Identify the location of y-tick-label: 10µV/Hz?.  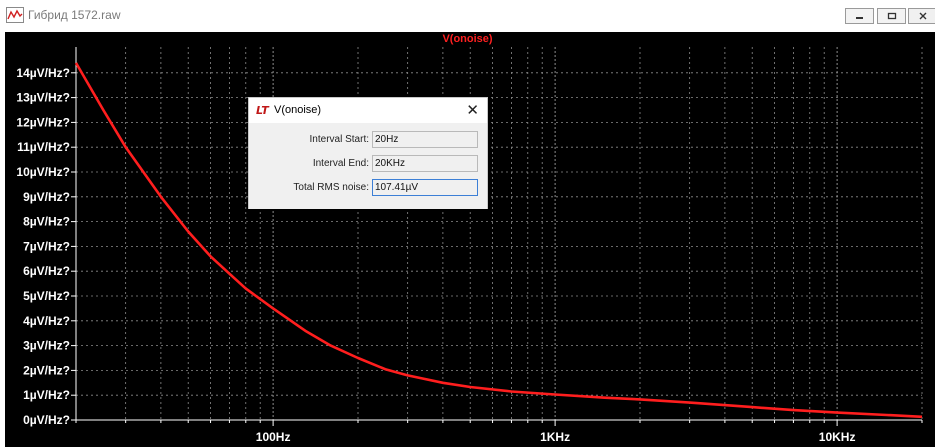
(43, 172).